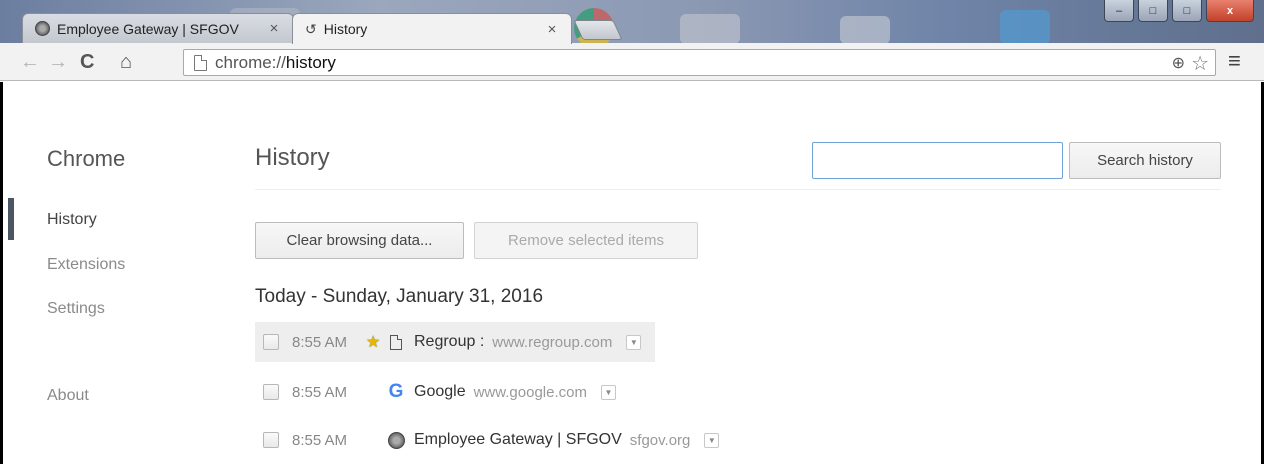 The width and height of the screenshot is (1264, 464). Describe the element at coordinates (449, 342) in the screenshot. I see `entry-title-link: Regroup :` at that location.